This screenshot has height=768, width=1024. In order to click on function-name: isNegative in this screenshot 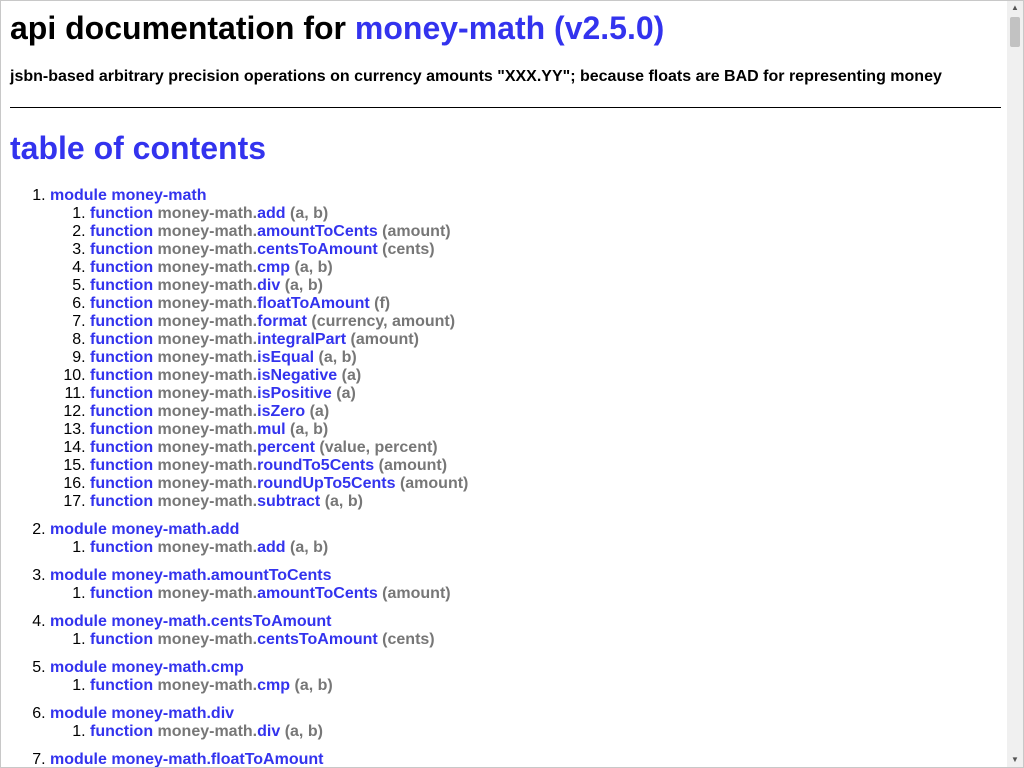, I will do `click(297, 375)`.